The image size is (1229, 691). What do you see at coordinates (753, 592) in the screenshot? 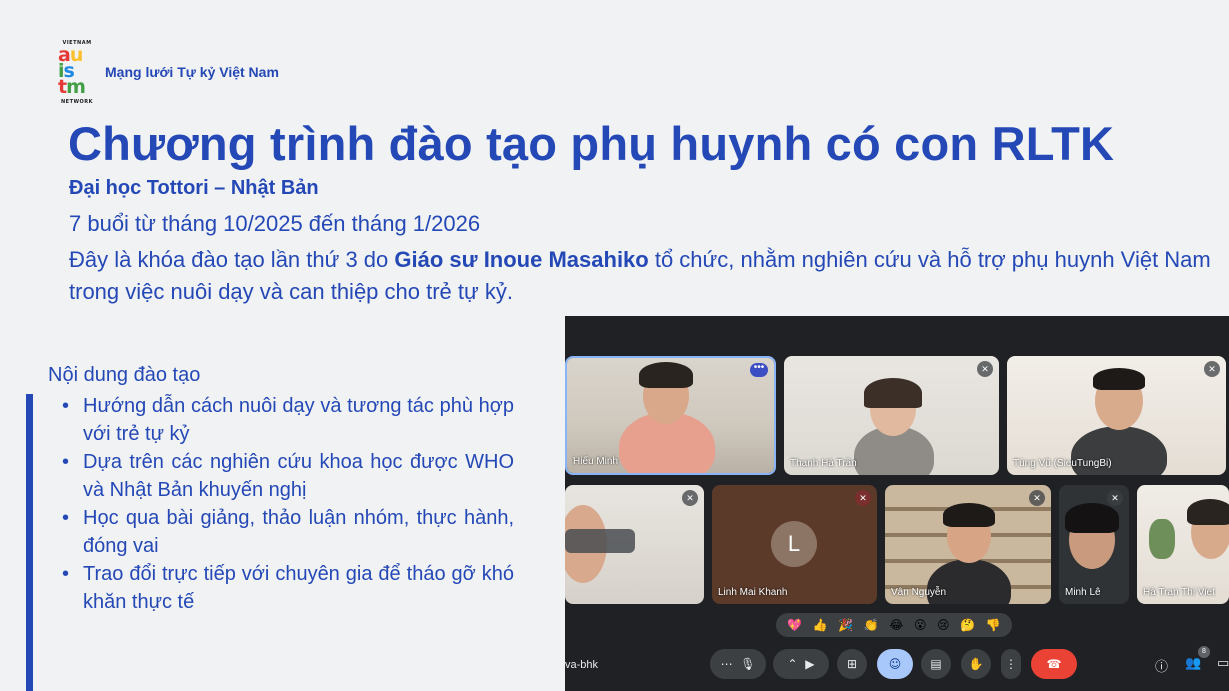
I see `participant-name: Linh Mai Khanh` at bounding box center [753, 592].